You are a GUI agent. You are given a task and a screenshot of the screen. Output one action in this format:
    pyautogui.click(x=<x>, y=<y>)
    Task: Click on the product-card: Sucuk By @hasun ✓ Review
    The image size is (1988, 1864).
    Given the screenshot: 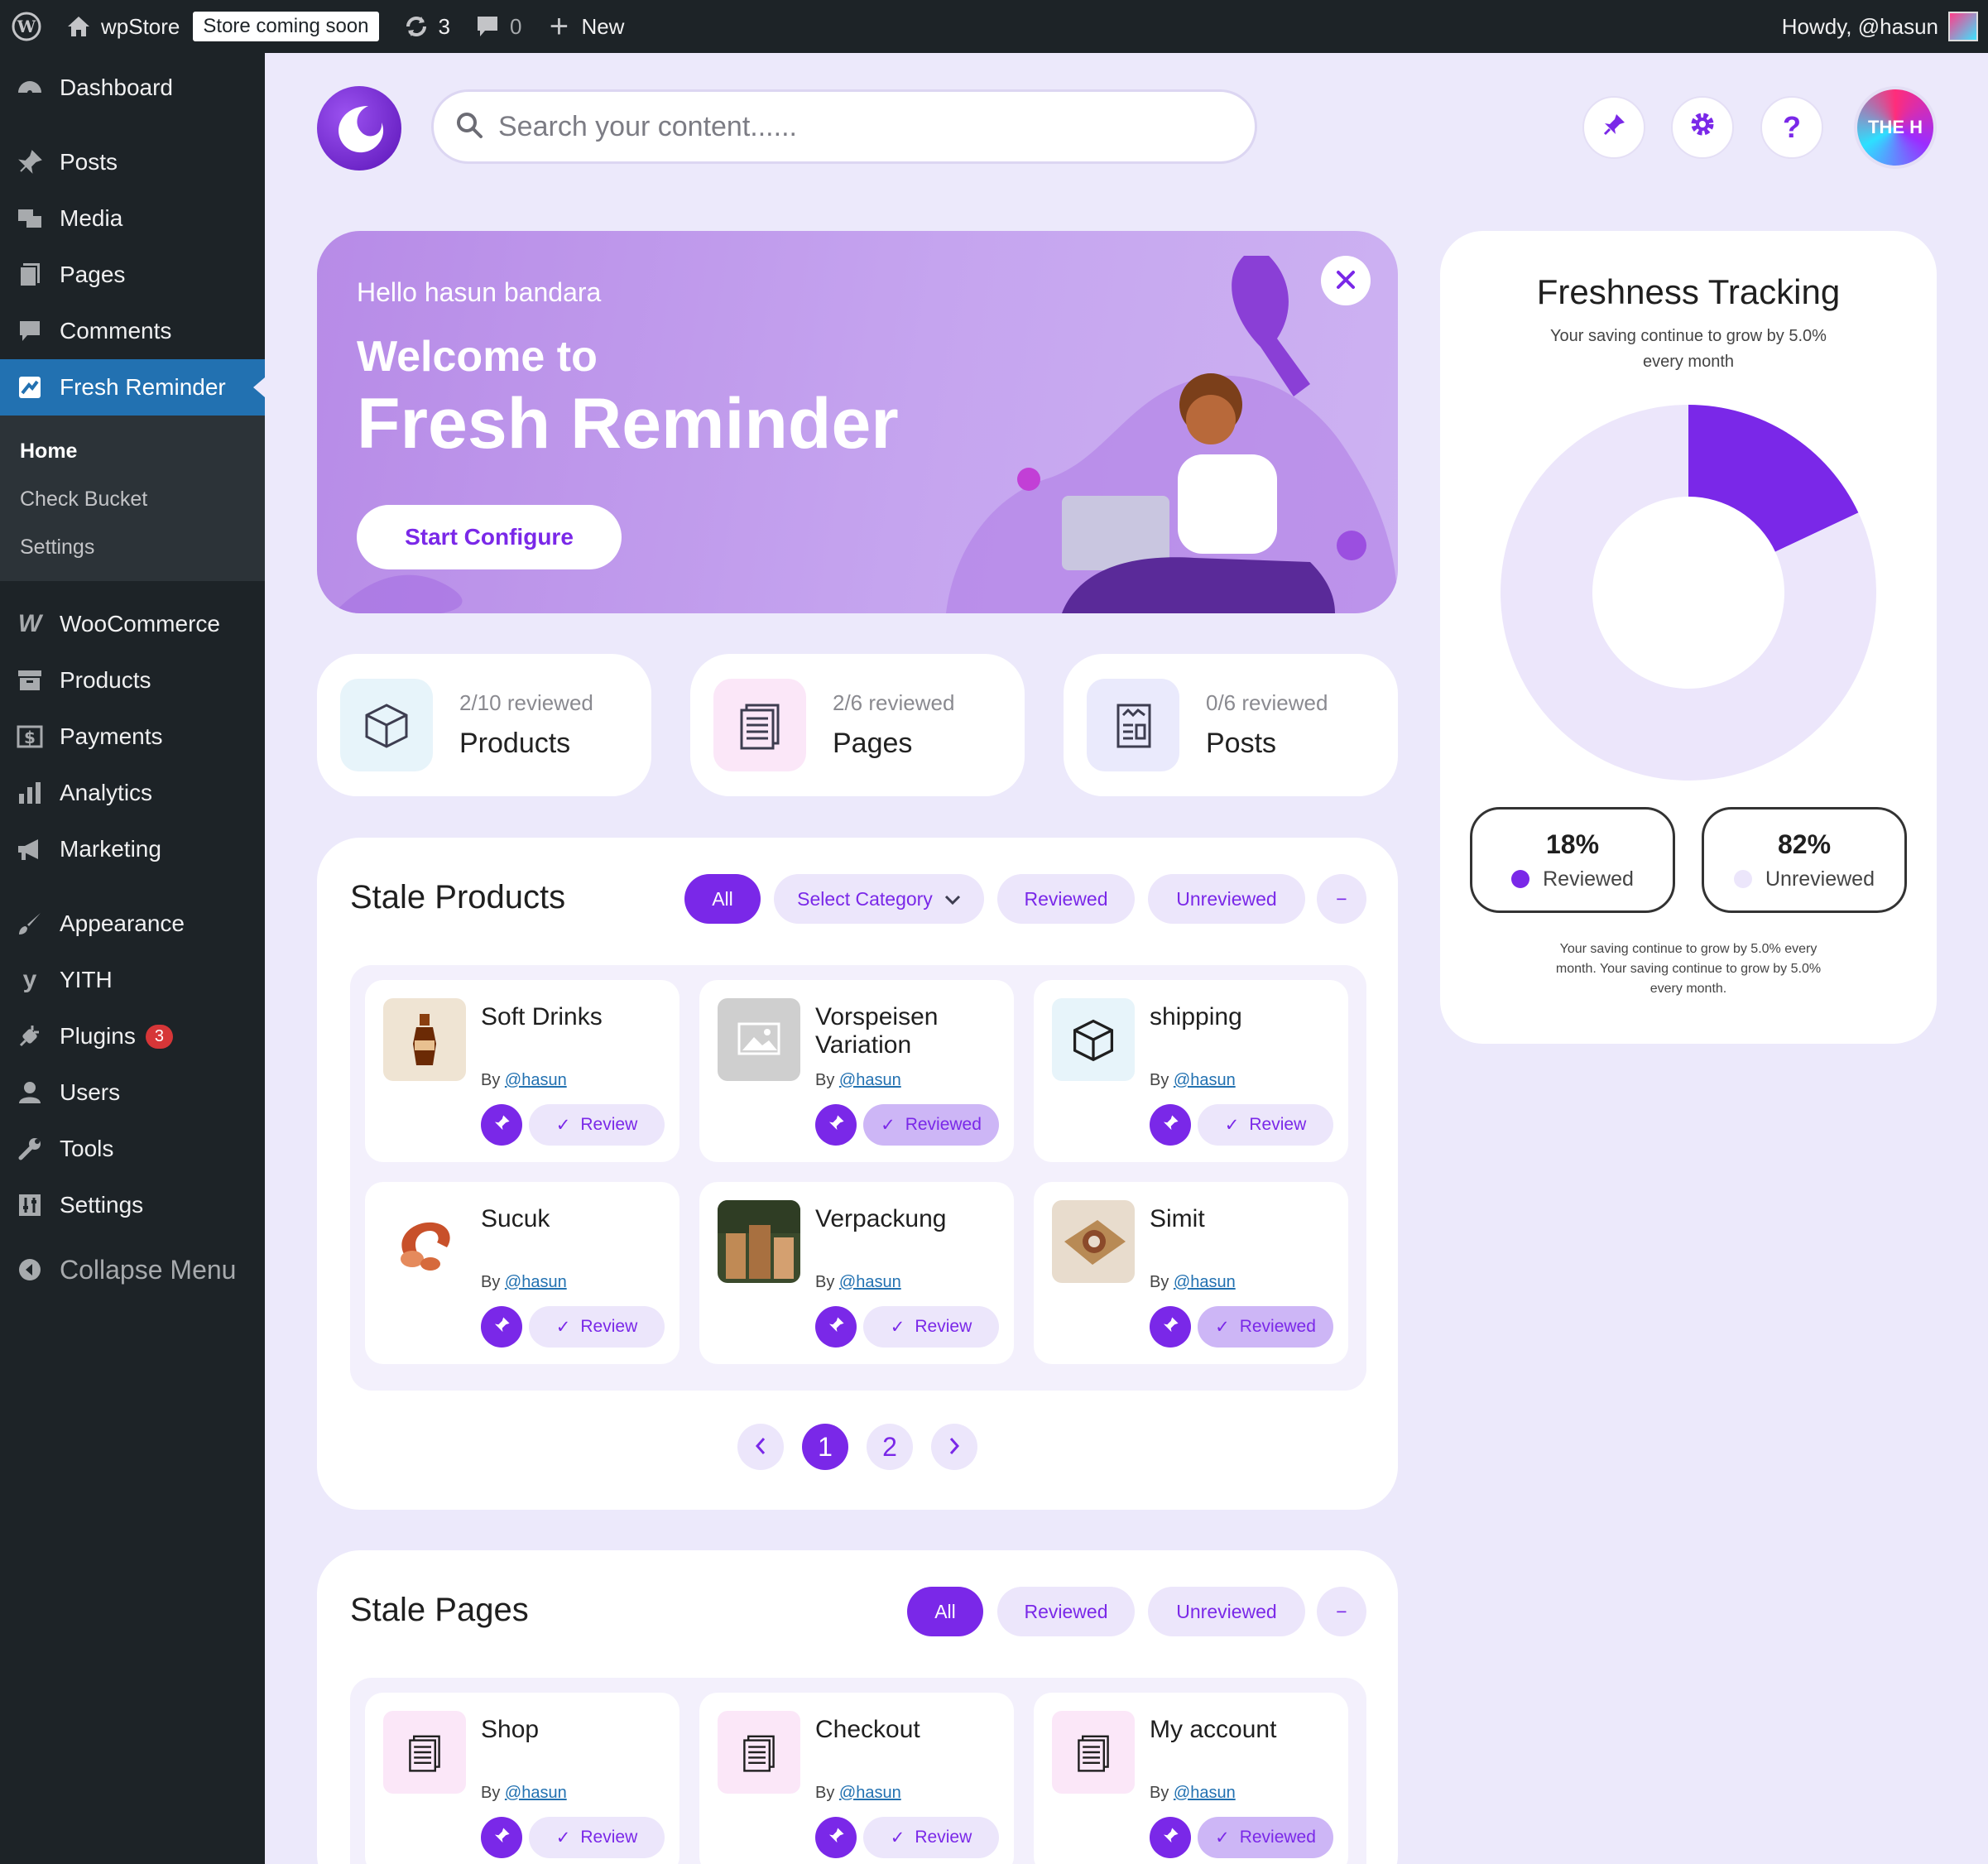 What is the action you would take?
    pyautogui.click(x=522, y=1273)
    